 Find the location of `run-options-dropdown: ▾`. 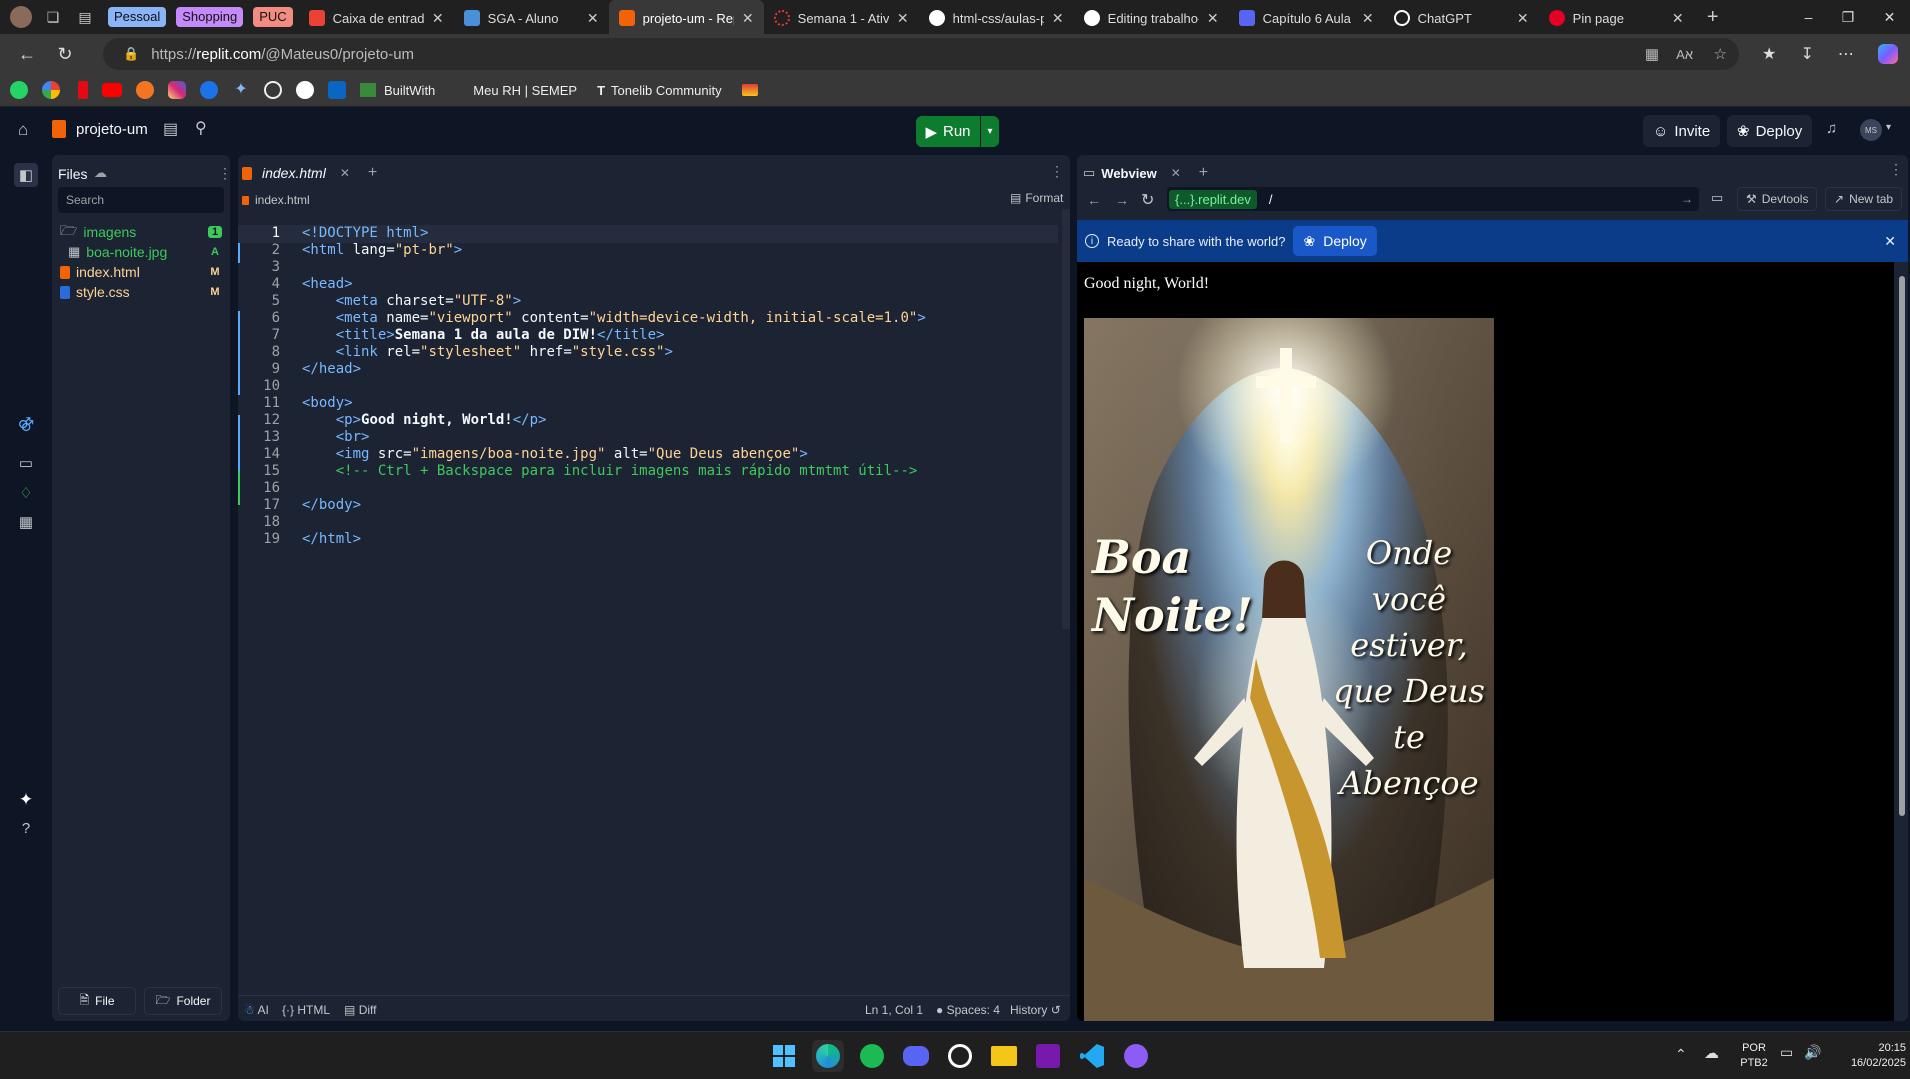

run-options-dropdown: ▾ is located at coordinates (990, 131).